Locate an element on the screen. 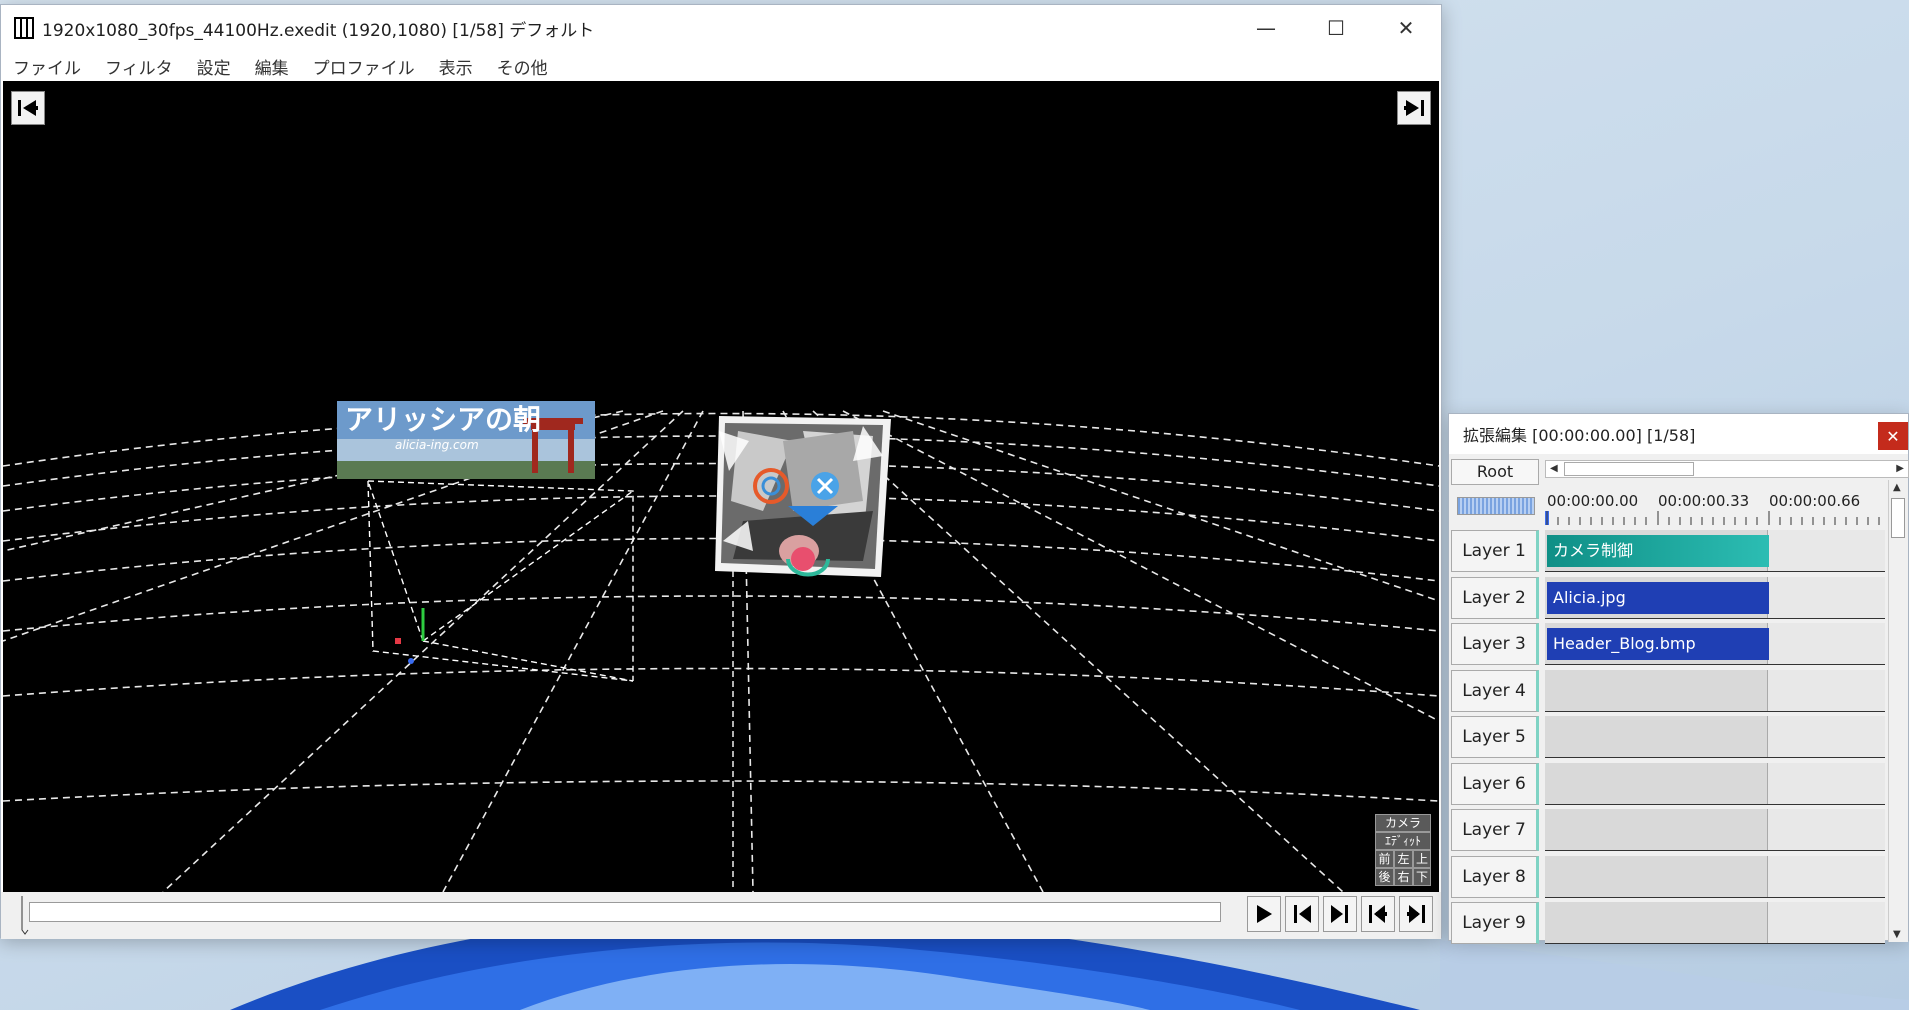 This screenshot has width=1909, height=1010. time-ruler: 00:00:00.00 00:00:00.33 00:00:00.66 is located at coordinates (1715, 503).